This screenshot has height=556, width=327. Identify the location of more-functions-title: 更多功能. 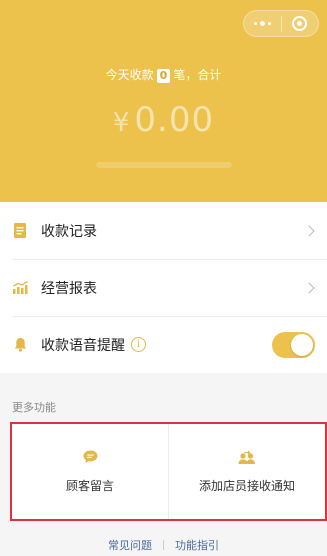
(34, 407).